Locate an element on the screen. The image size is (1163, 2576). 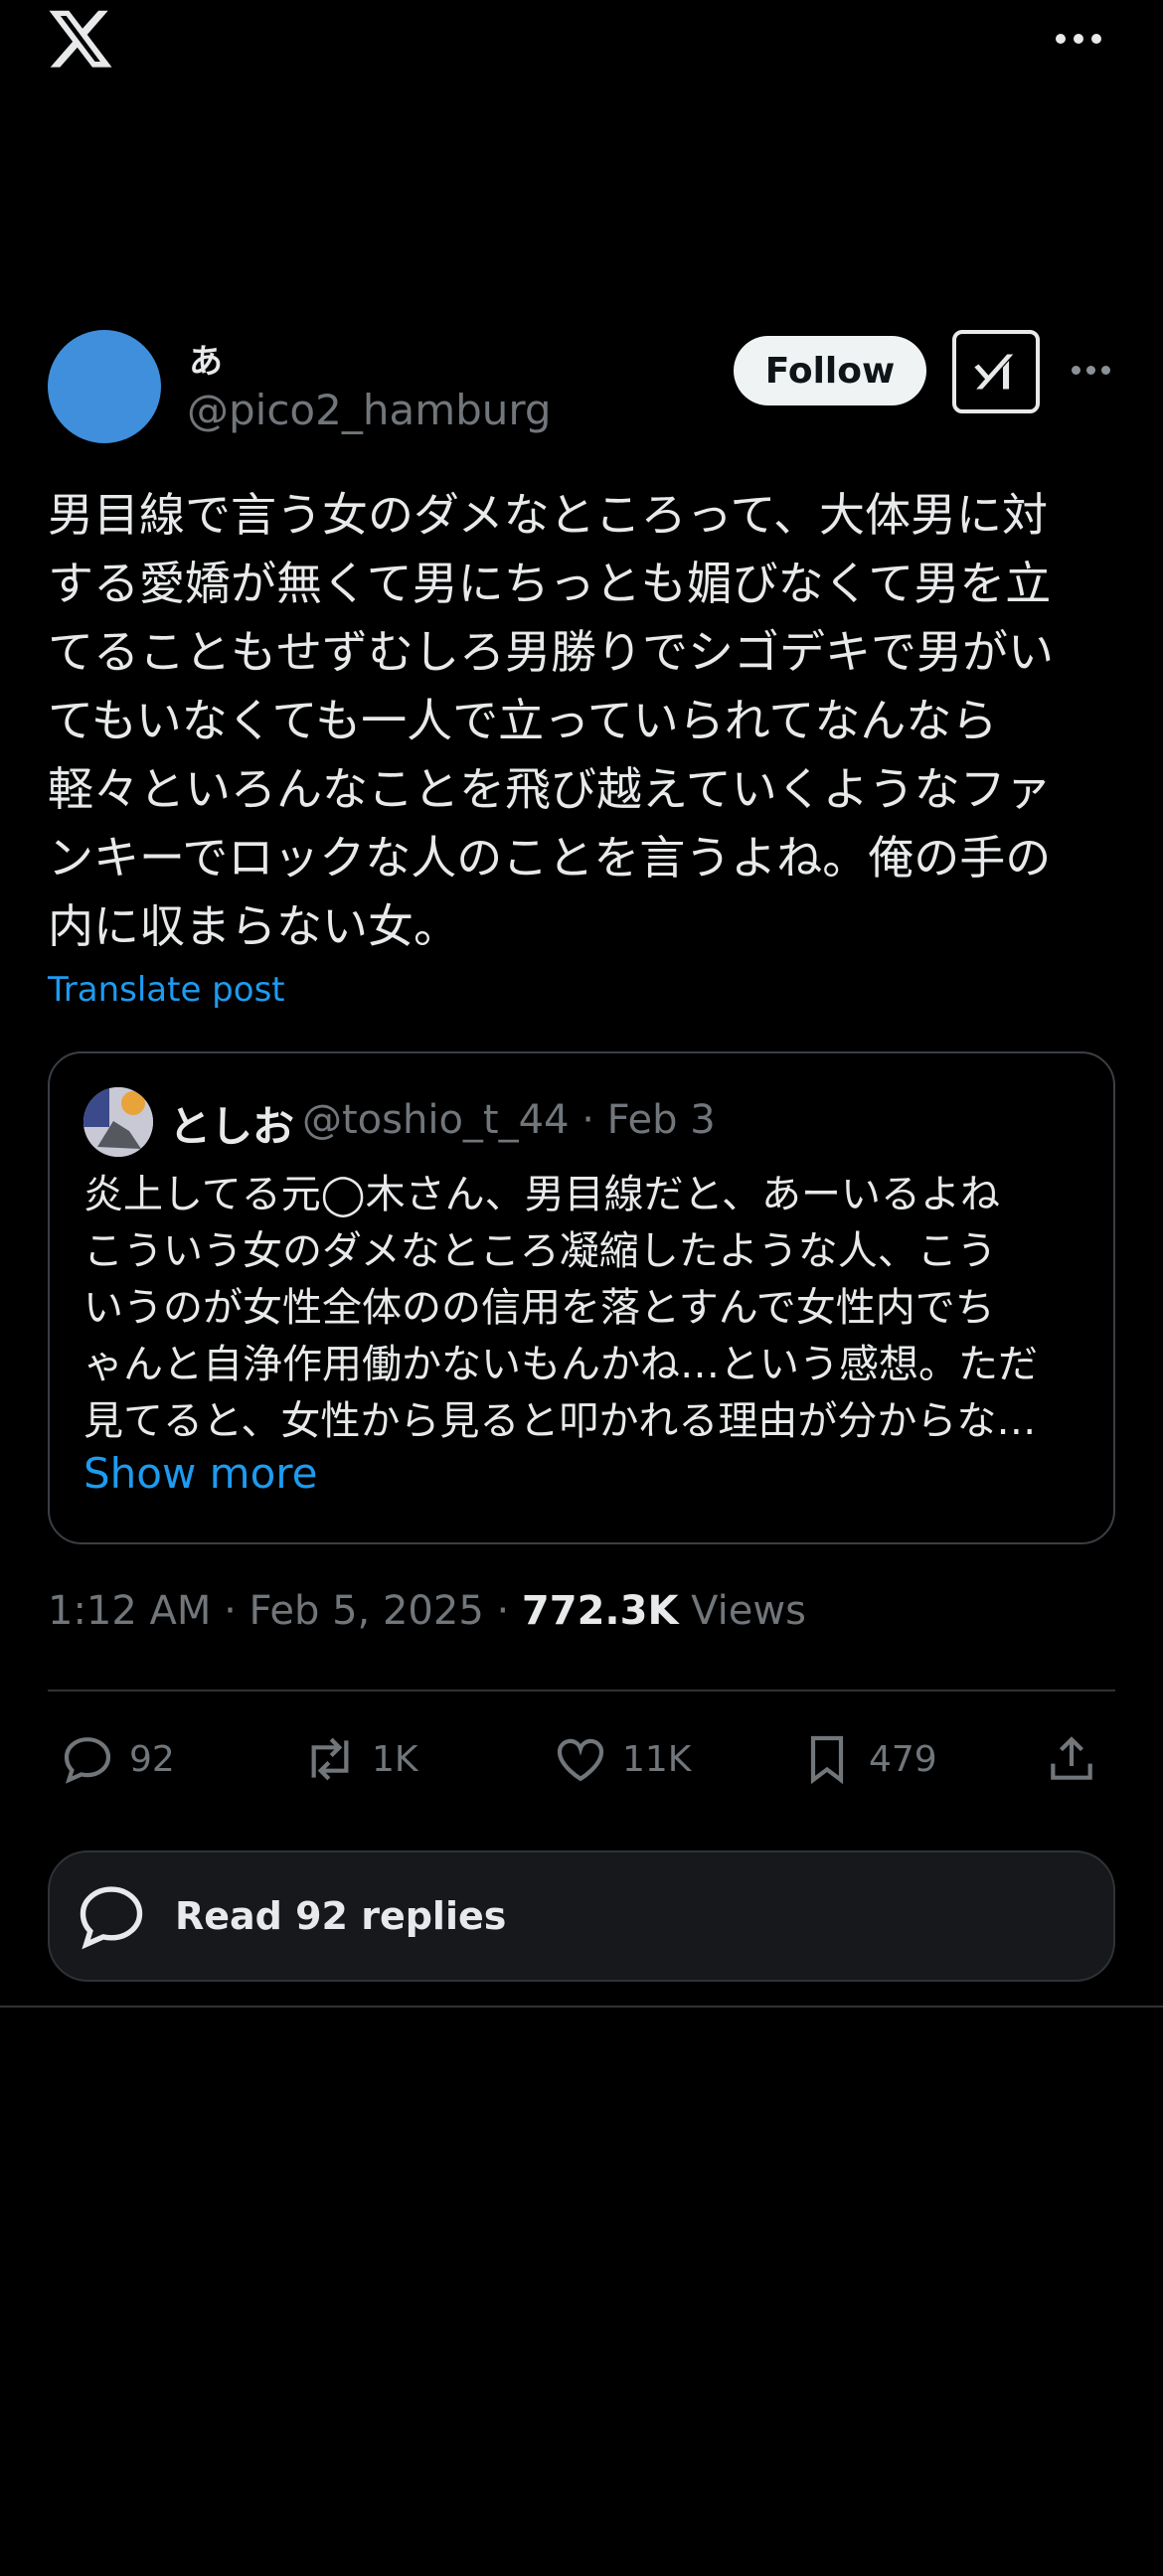
x-logo is located at coordinates (80, 39).